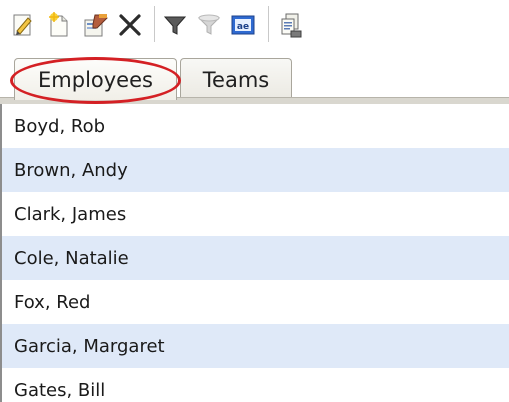  Describe the element at coordinates (255, 170) in the screenshot. I see `list-item: Brown, Andy` at that location.